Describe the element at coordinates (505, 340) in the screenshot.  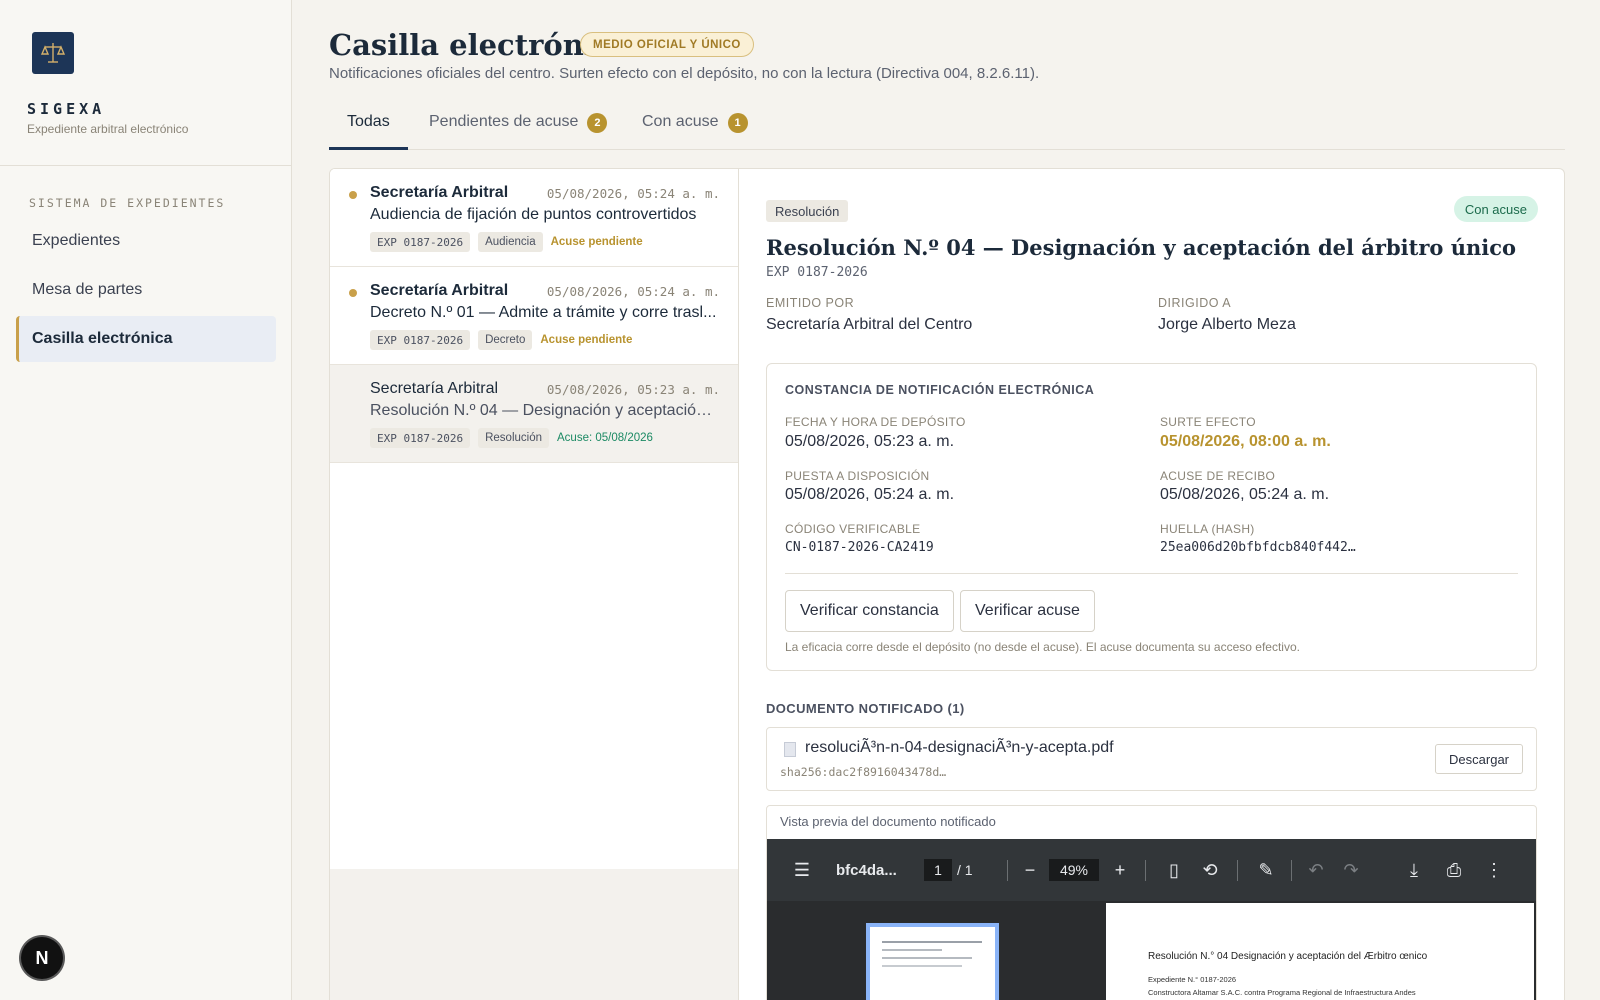
I see `type-tag: Decreto` at that location.